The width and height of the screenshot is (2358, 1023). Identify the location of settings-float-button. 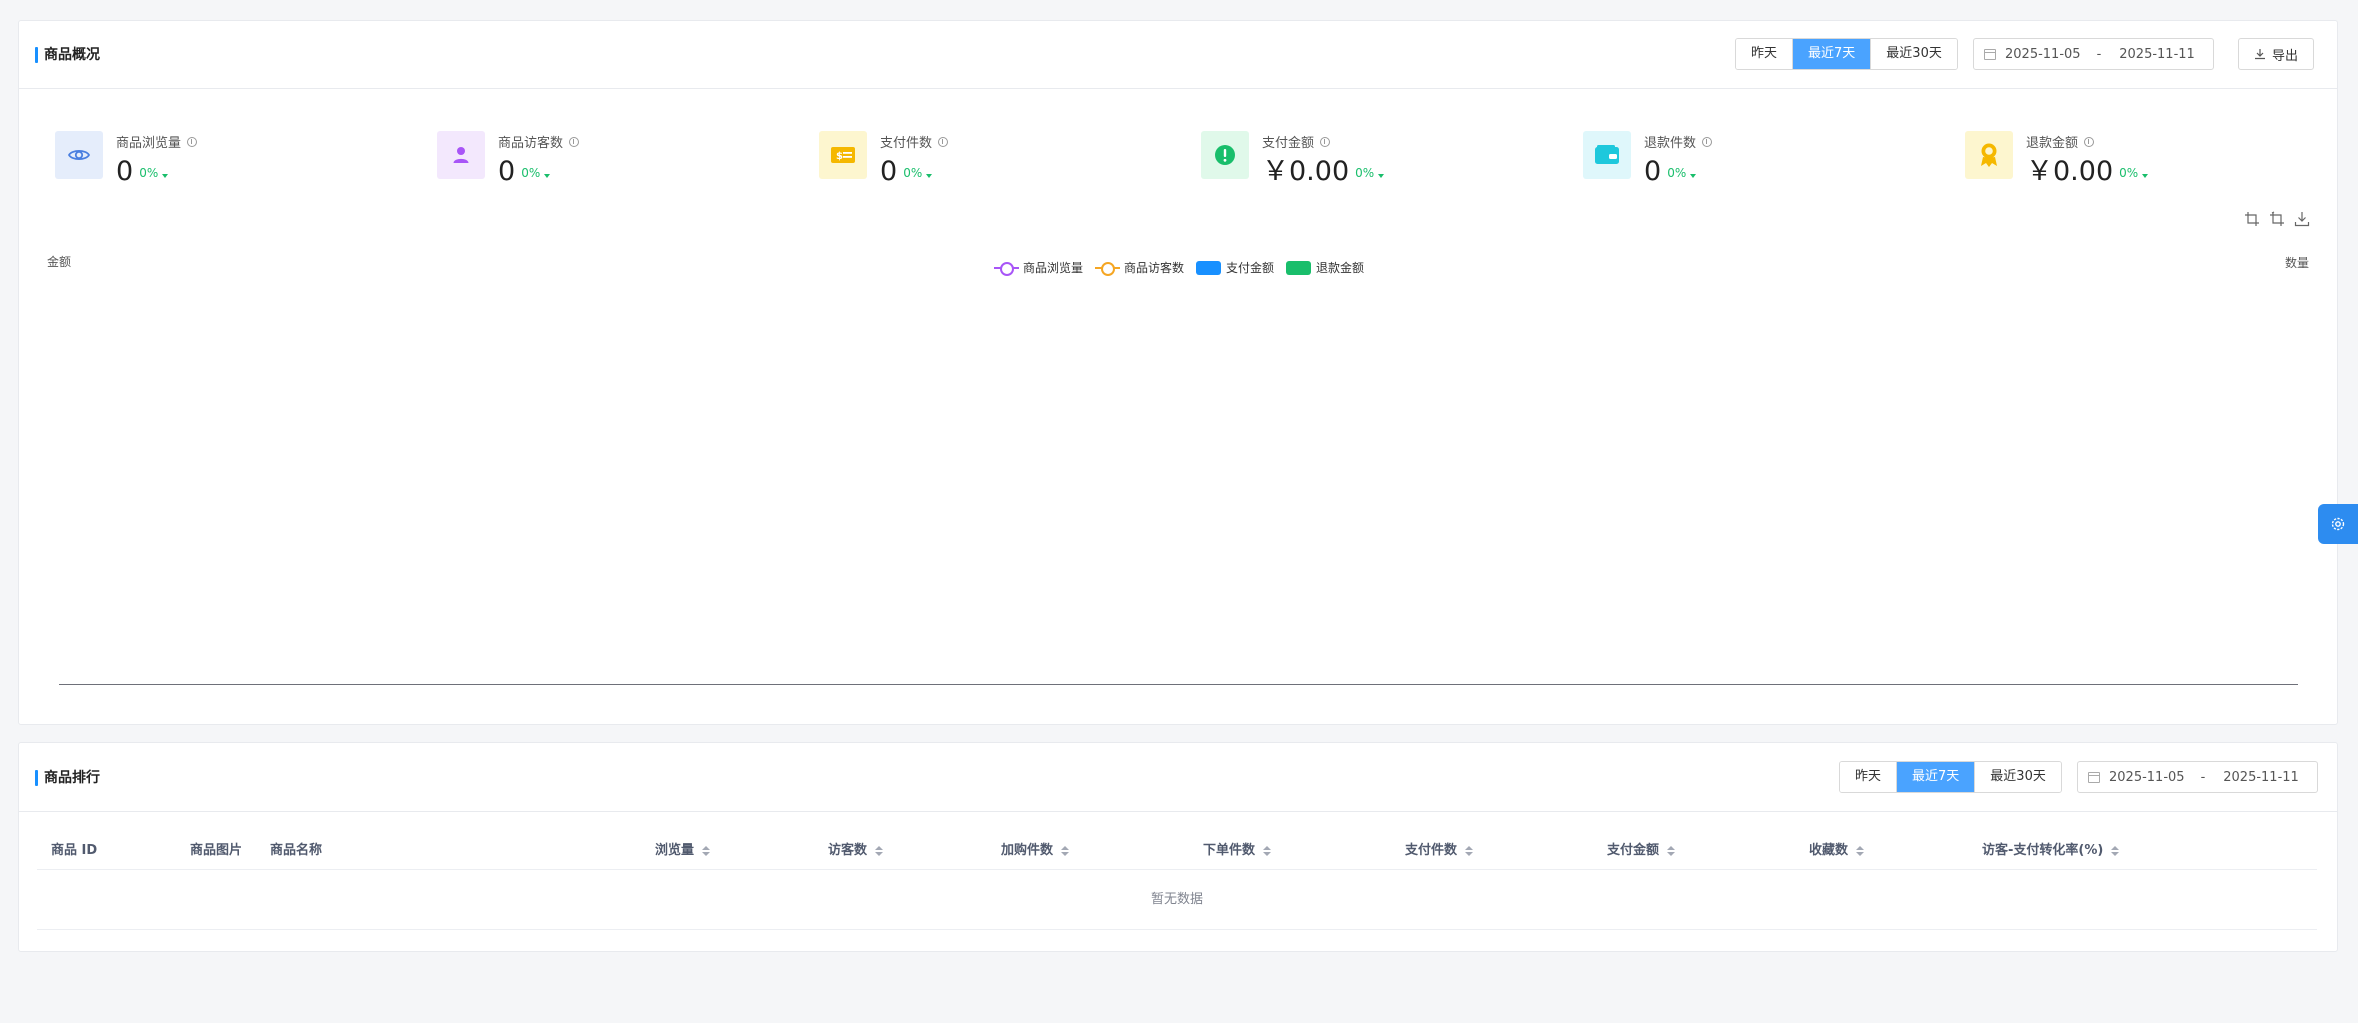
(2338, 524).